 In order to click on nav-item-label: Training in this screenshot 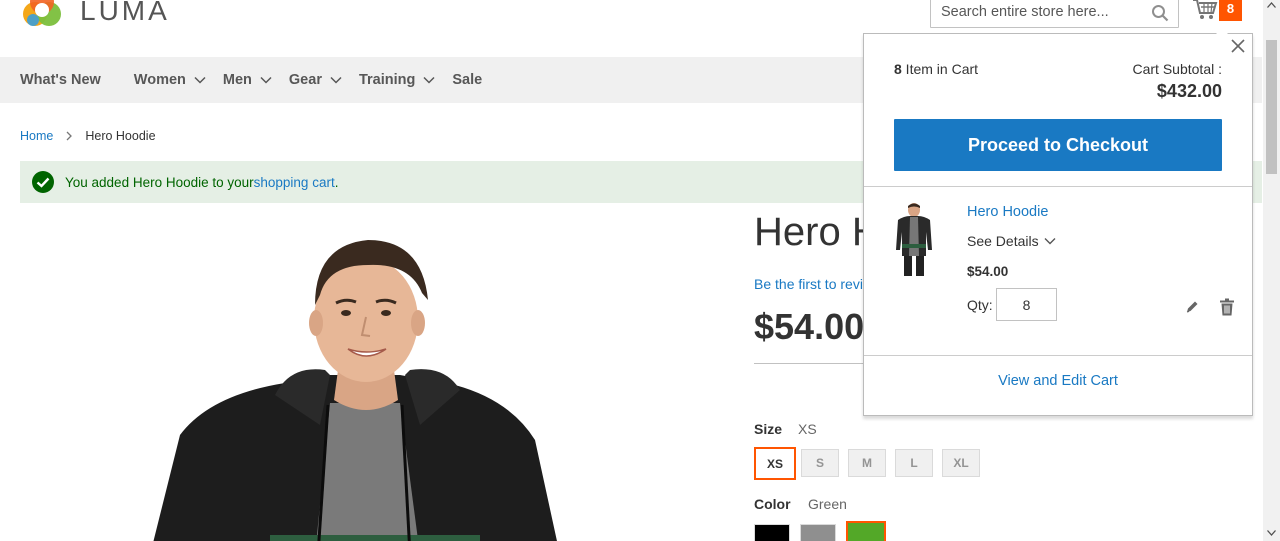, I will do `click(387, 80)`.